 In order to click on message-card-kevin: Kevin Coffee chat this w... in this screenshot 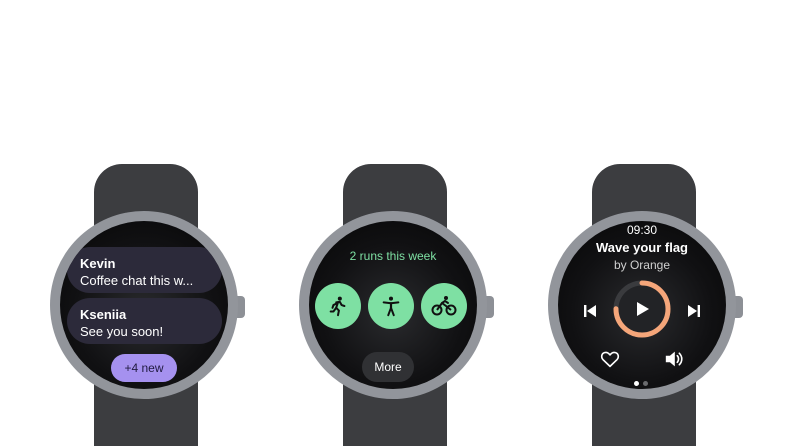, I will do `click(144, 270)`.